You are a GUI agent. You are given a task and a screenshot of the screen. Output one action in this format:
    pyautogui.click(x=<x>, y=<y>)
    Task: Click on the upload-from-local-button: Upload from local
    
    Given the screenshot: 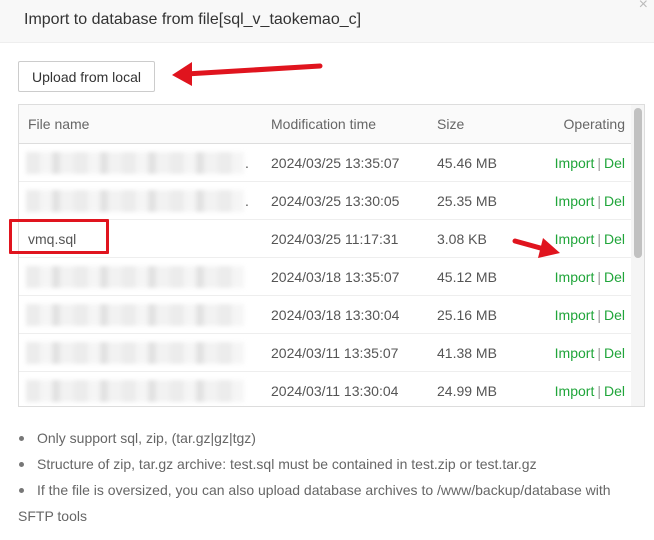 What is the action you would take?
    pyautogui.click(x=86, y=76)
    